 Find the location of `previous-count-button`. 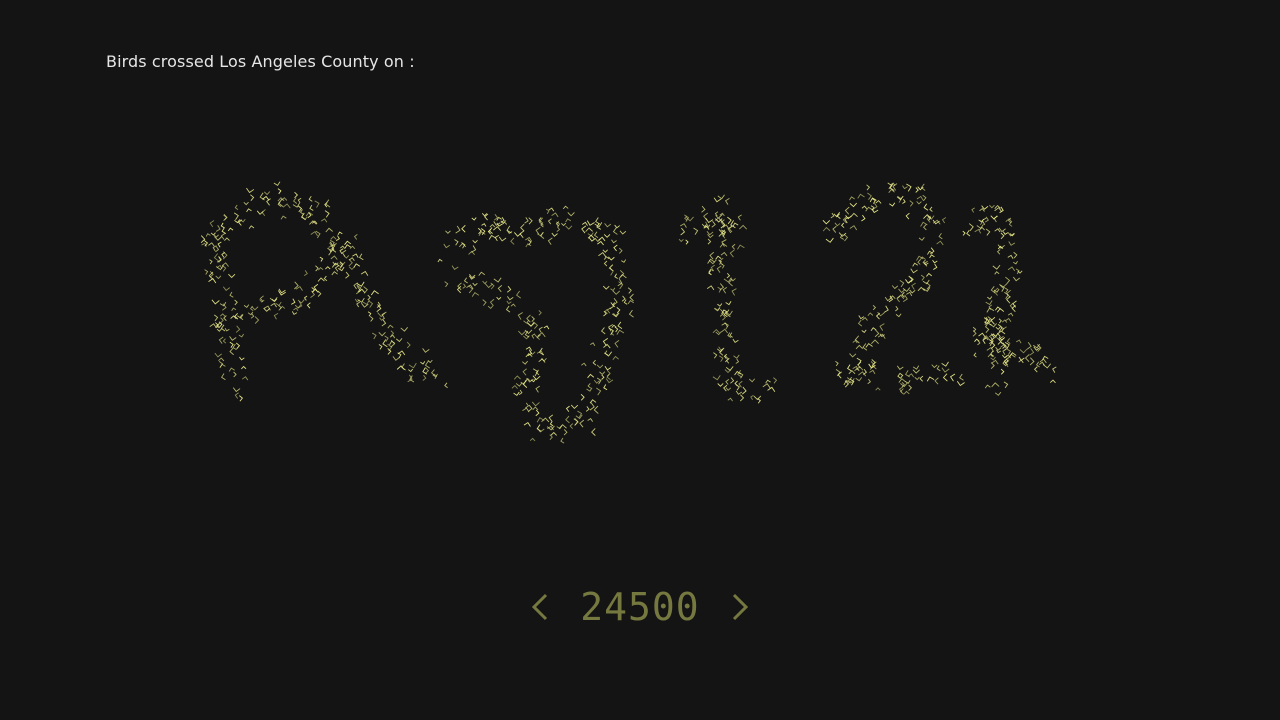

previous-count-button is located at coordinates (540, 607).